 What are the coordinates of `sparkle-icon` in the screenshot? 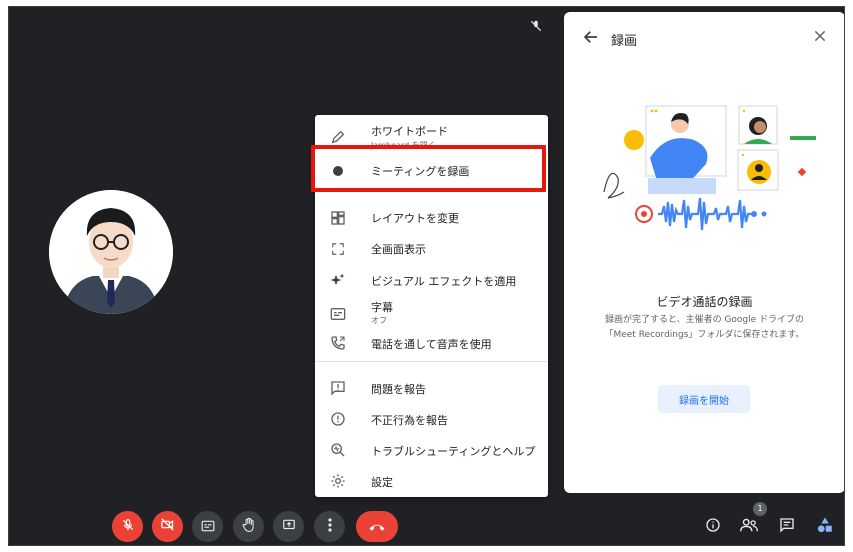 It's located at (338, 280).